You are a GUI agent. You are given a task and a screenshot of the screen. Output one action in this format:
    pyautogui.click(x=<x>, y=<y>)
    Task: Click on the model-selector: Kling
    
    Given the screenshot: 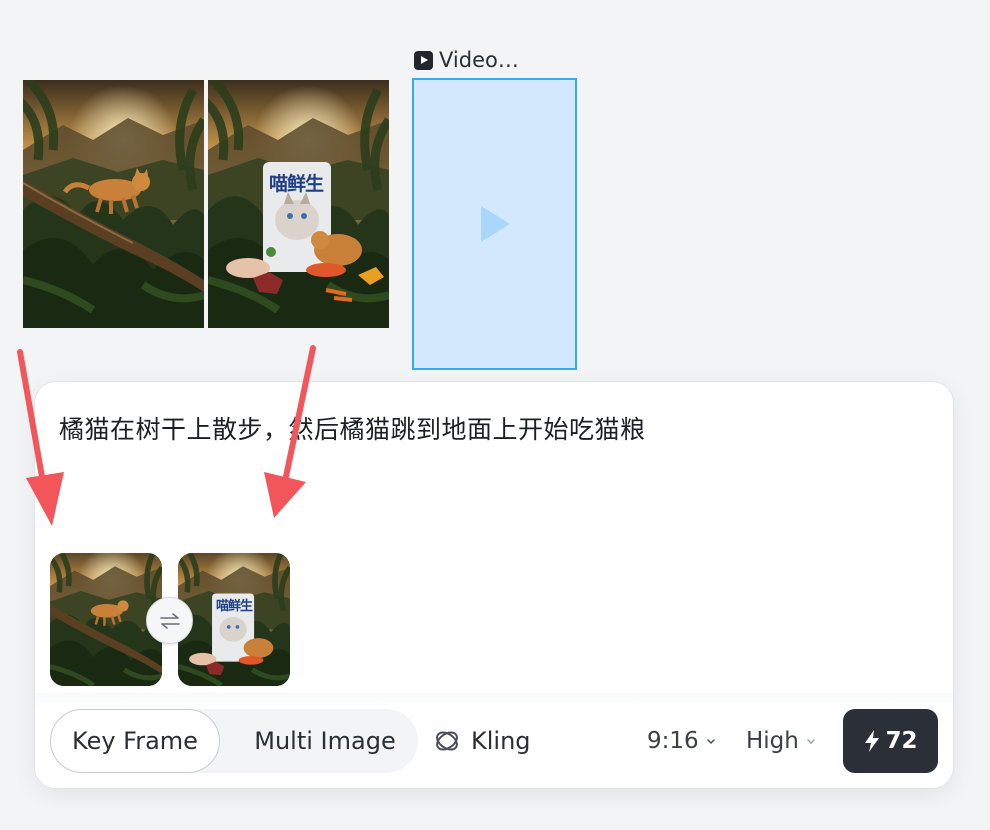 What is the action you would take?
    pyautogui.click(x=482, y=741)
    